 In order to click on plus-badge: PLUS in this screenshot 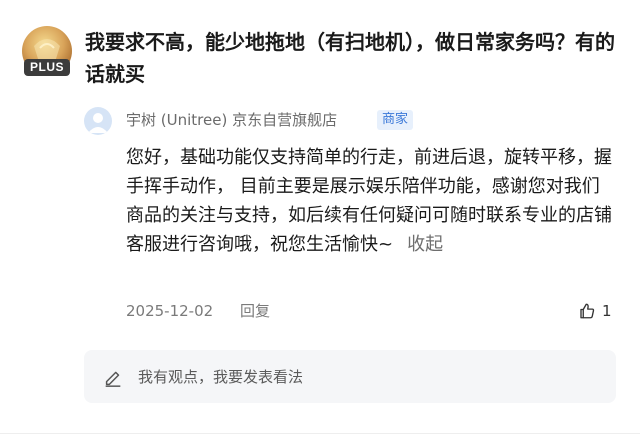, I will do `click(47, 67)`.